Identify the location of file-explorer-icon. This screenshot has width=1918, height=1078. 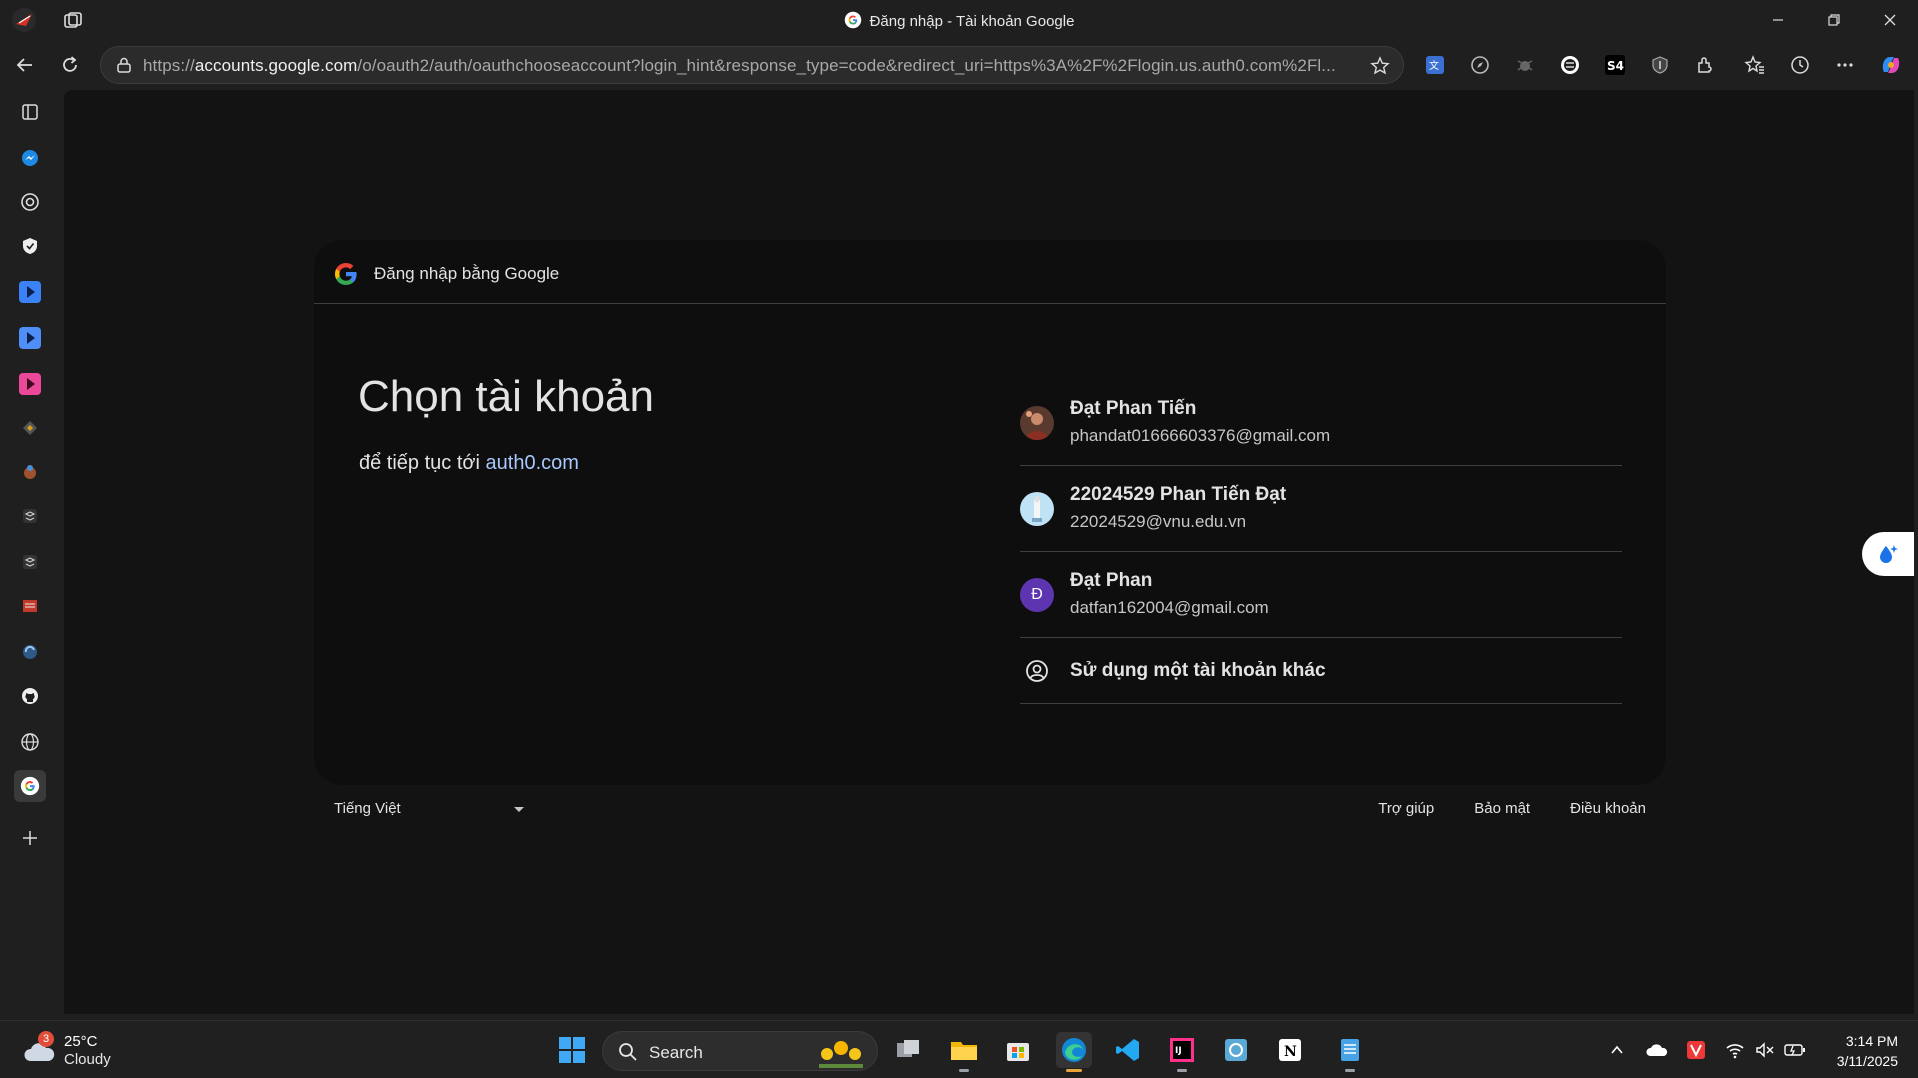
(964, 1052).